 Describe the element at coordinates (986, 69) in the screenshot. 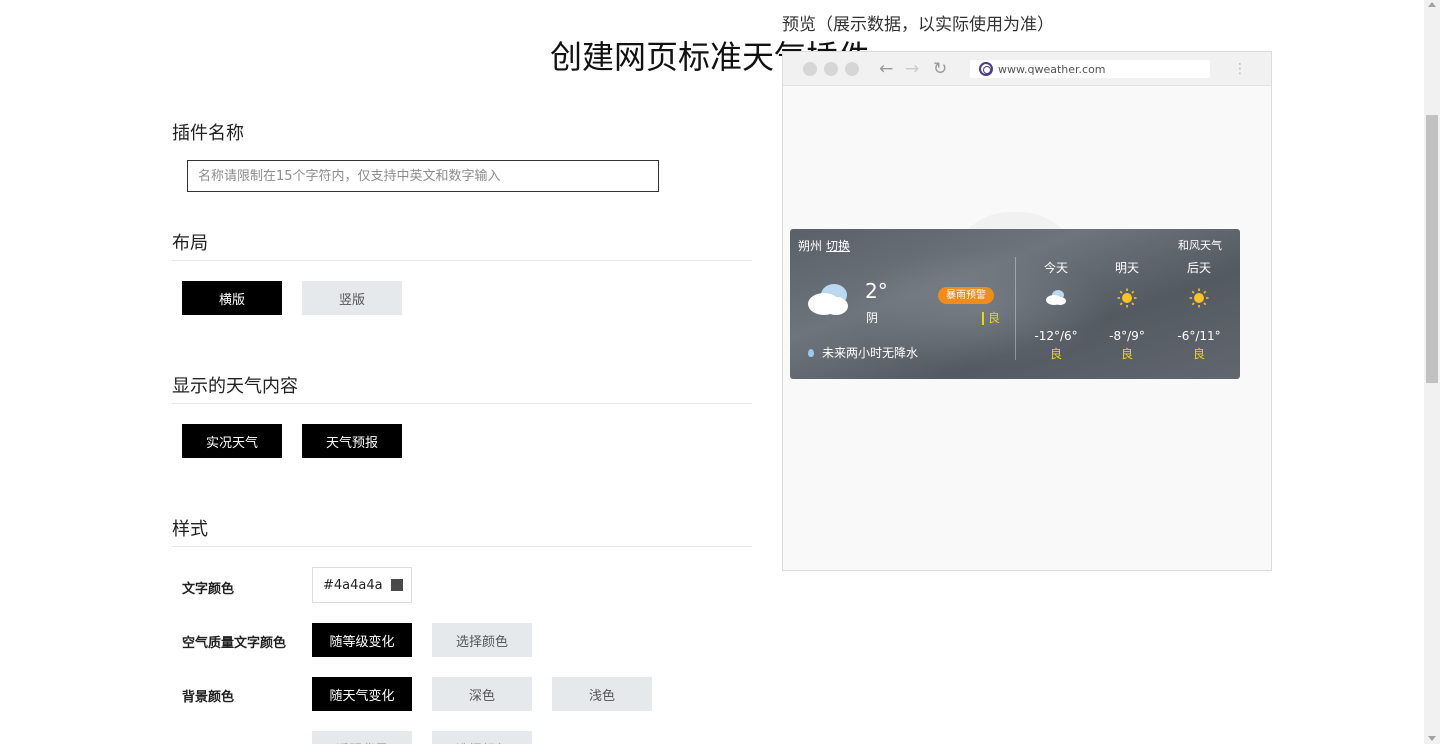

I see `qweather-logo-icon` at that location.